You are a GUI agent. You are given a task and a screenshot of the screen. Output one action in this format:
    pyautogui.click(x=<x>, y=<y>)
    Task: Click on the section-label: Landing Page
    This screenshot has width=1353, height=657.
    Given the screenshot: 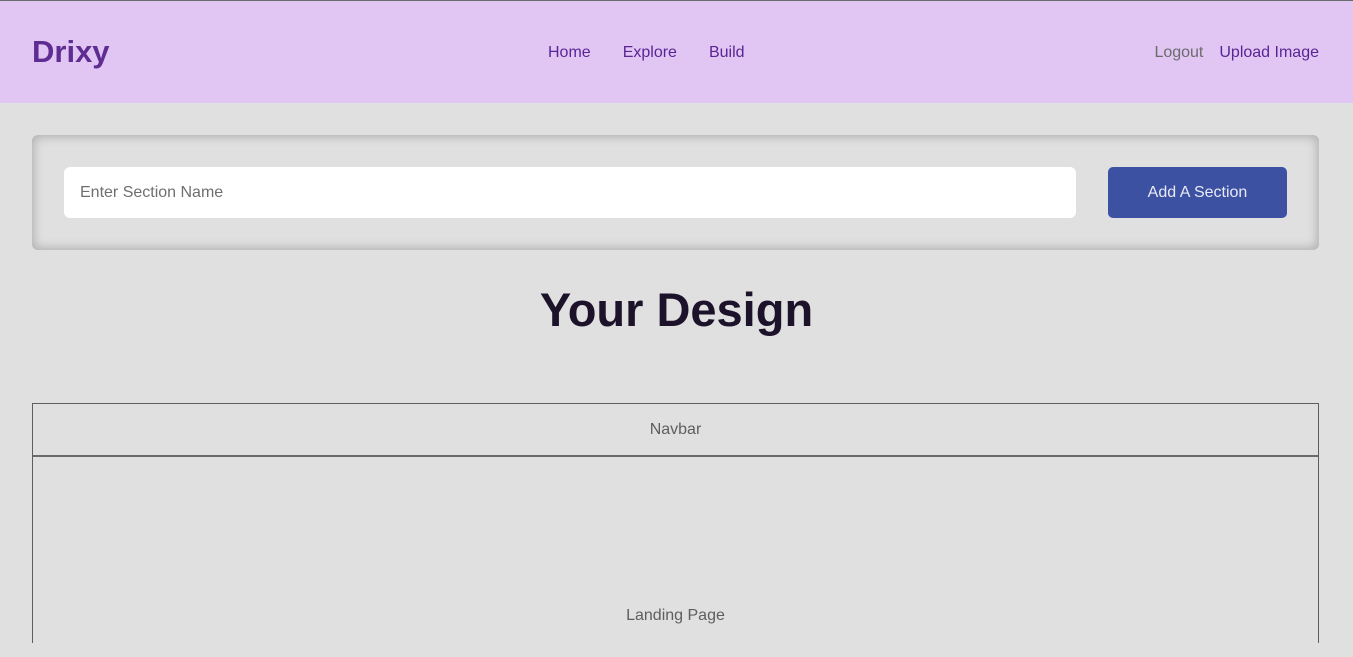 What is the action you would take?
    pyautogui.click(x=675, y=615)
    